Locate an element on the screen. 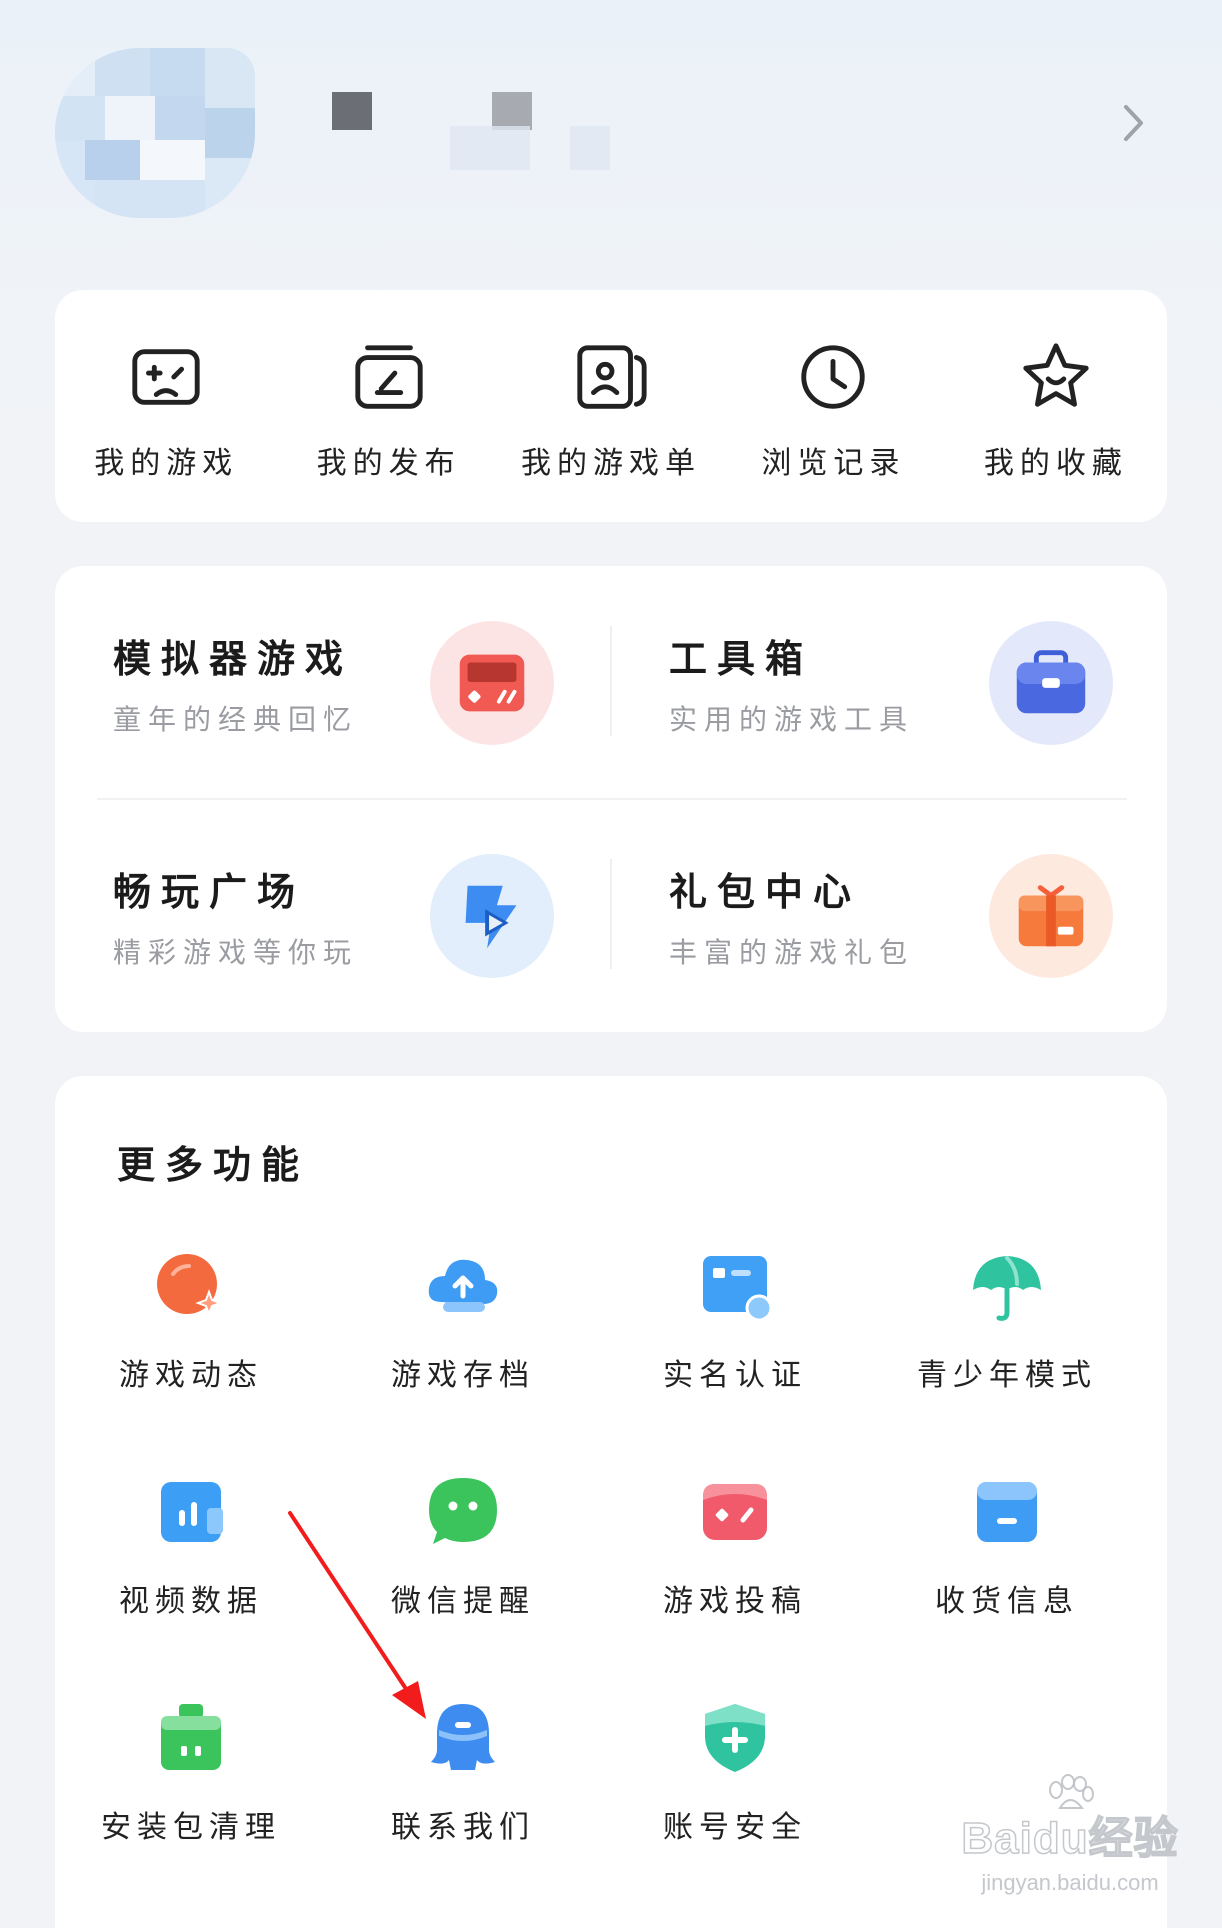 The height and width of the screenshot is (1928, 1222). watermark-url: jingyan.baidu.com is located at coordinates (1070, 1882).